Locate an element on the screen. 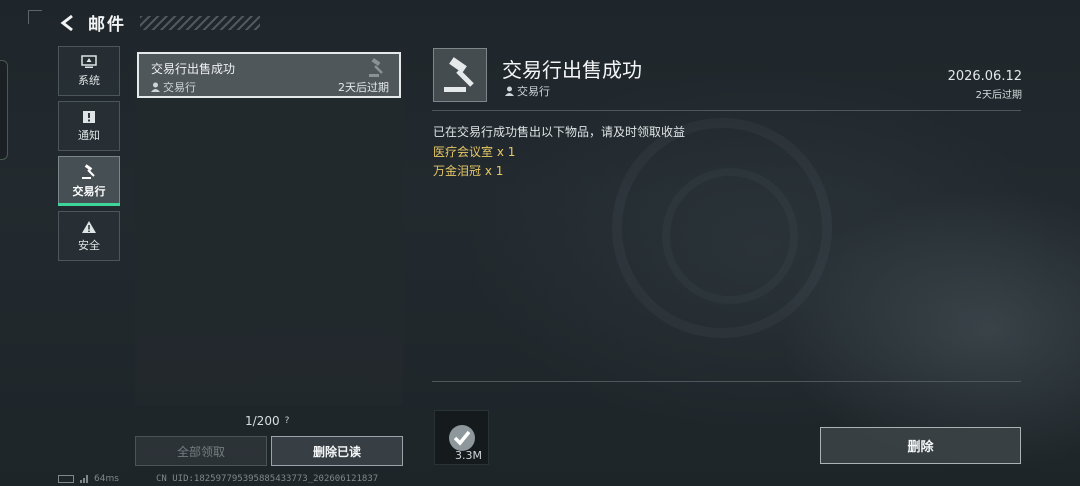 Image resolution: width=1080 pixels, height=486 pixels. monitor-icon is located at coordinates (89, 61).